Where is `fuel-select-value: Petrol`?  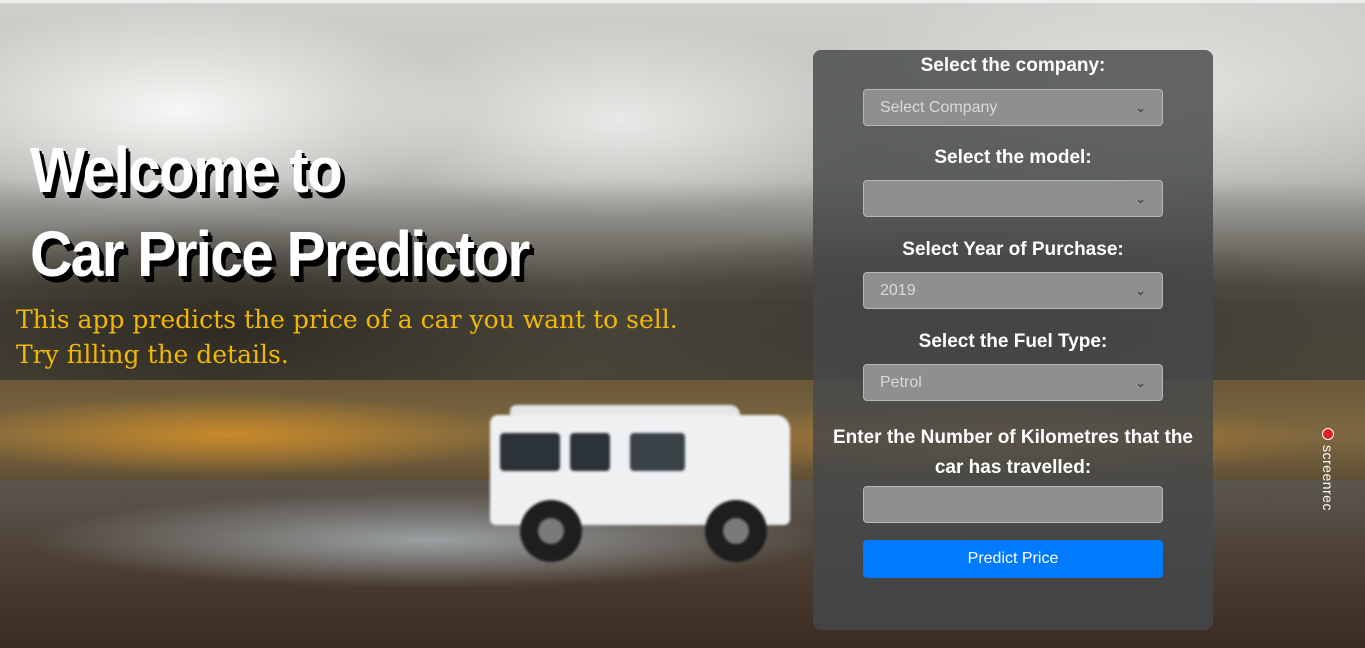
fuel-select-value: Petrol is located at coordinates (901, 382).